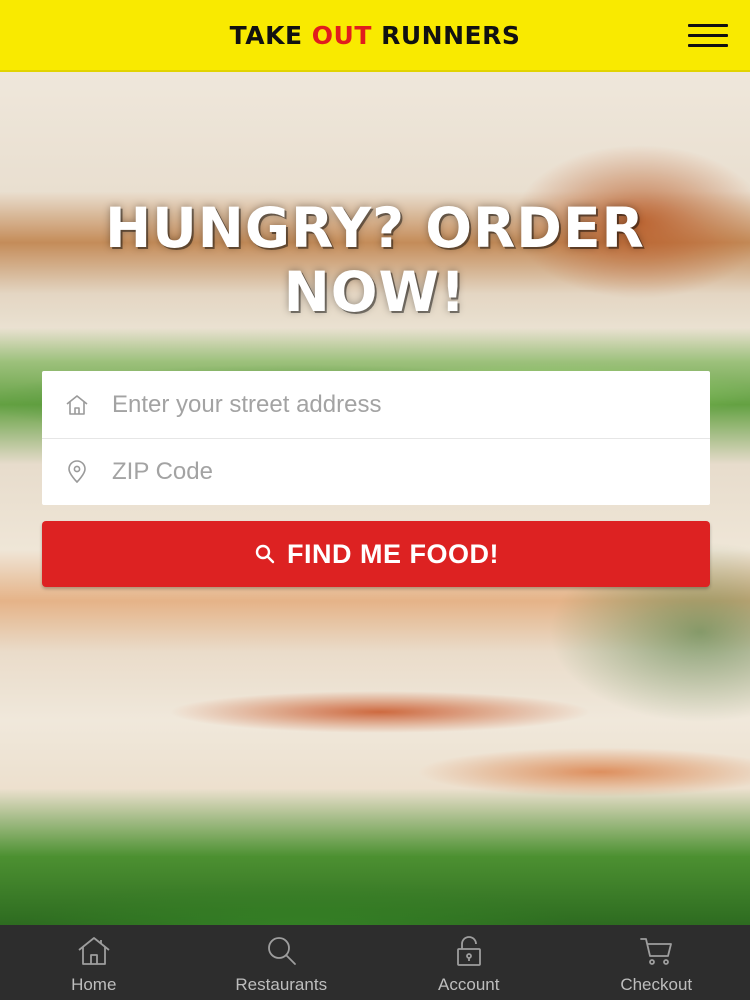 Image resolution: width=750 pixels, height=1000 pixels. Describe the element at coordinates (393, 553) in the screenshot. I see `find-me-food-label: FIND ME FOOD!` at that location.